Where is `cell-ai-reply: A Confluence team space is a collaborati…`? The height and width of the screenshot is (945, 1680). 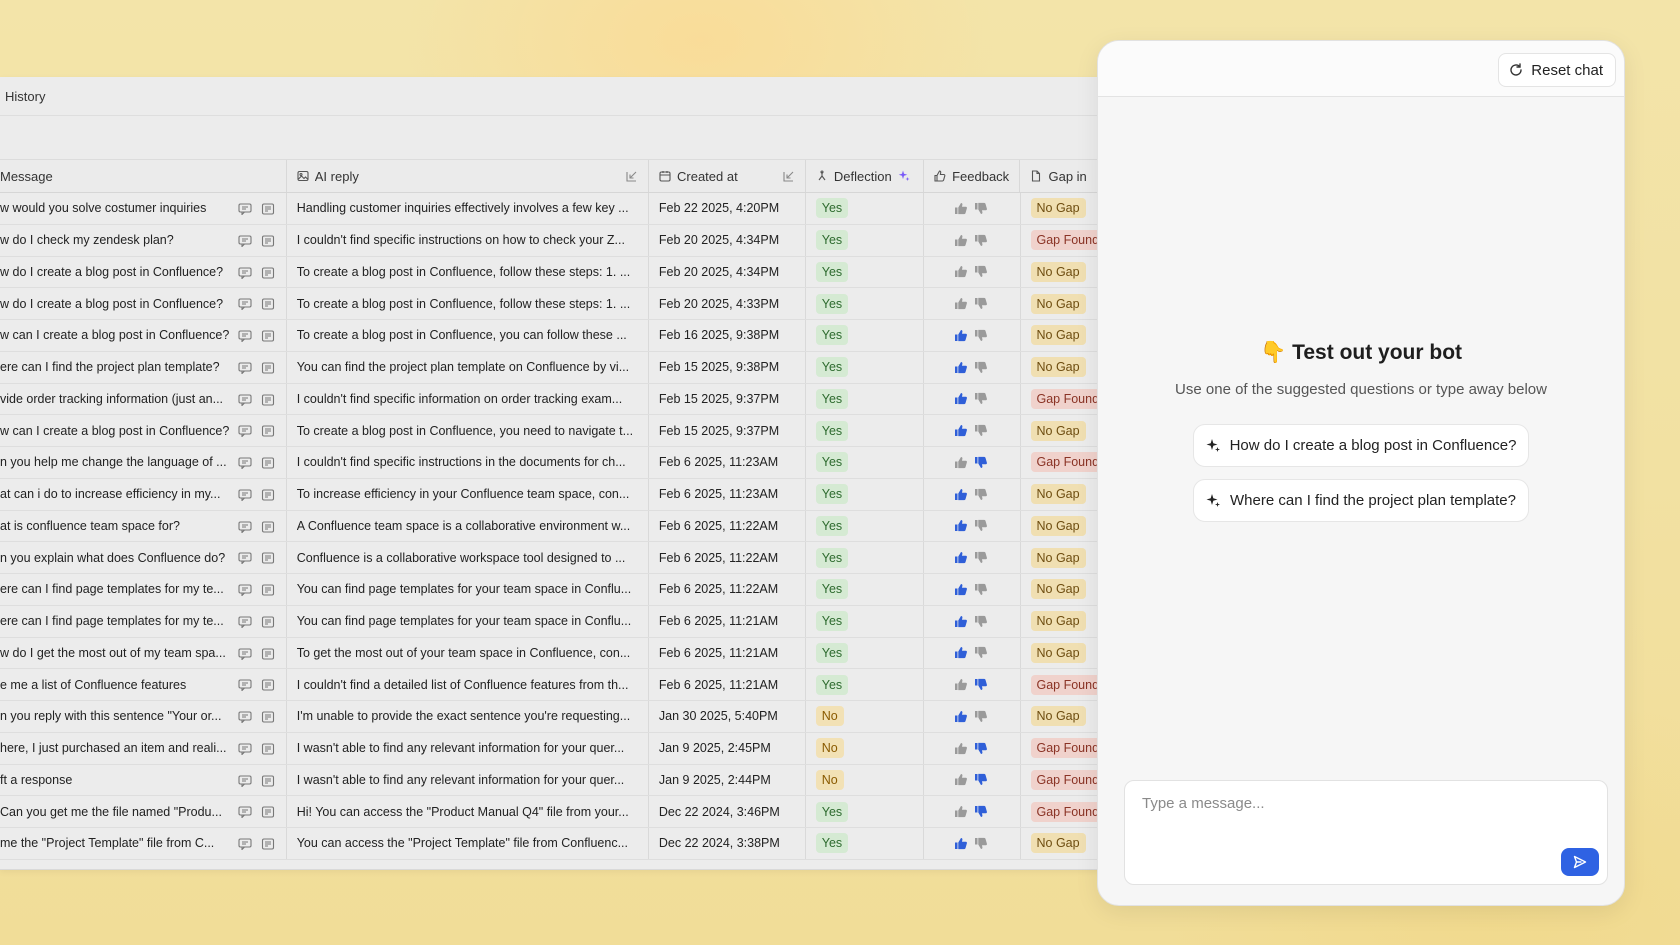
cell-ai-reply: A Confluence team space is a collaborati… is located at coordinates (468, 526).